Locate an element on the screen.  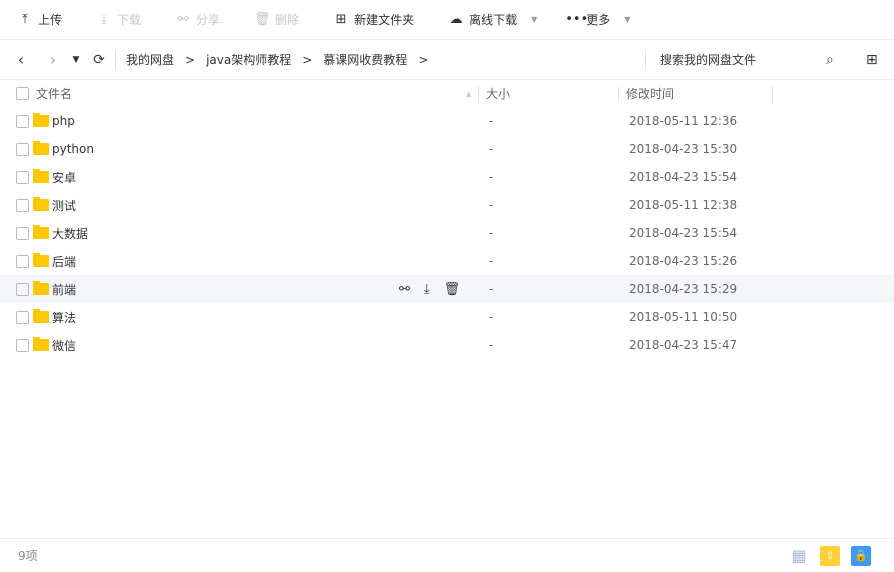
file-name: php is located at coordinates (63, 121).